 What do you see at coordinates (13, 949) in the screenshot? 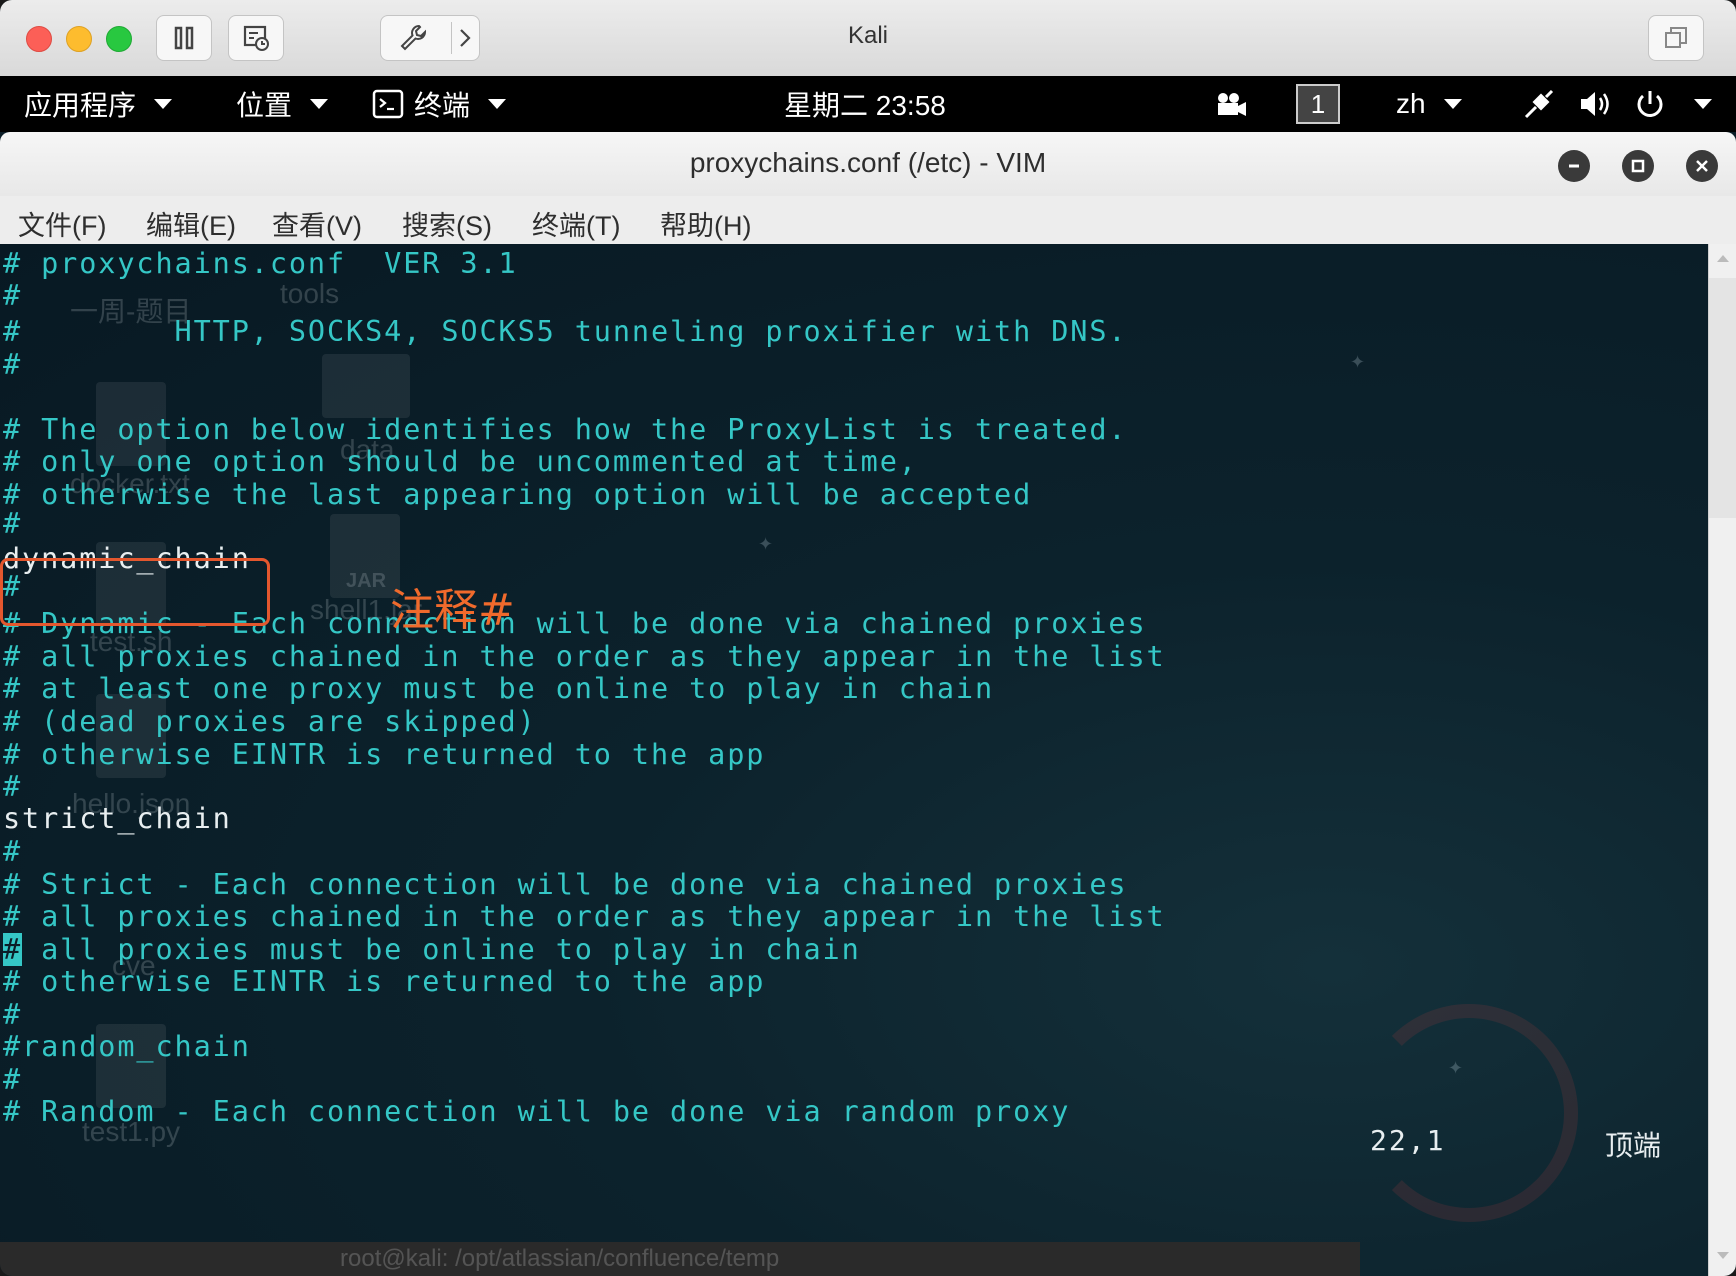
I see `vim-cursor: #` at bounding box center [13, 949].